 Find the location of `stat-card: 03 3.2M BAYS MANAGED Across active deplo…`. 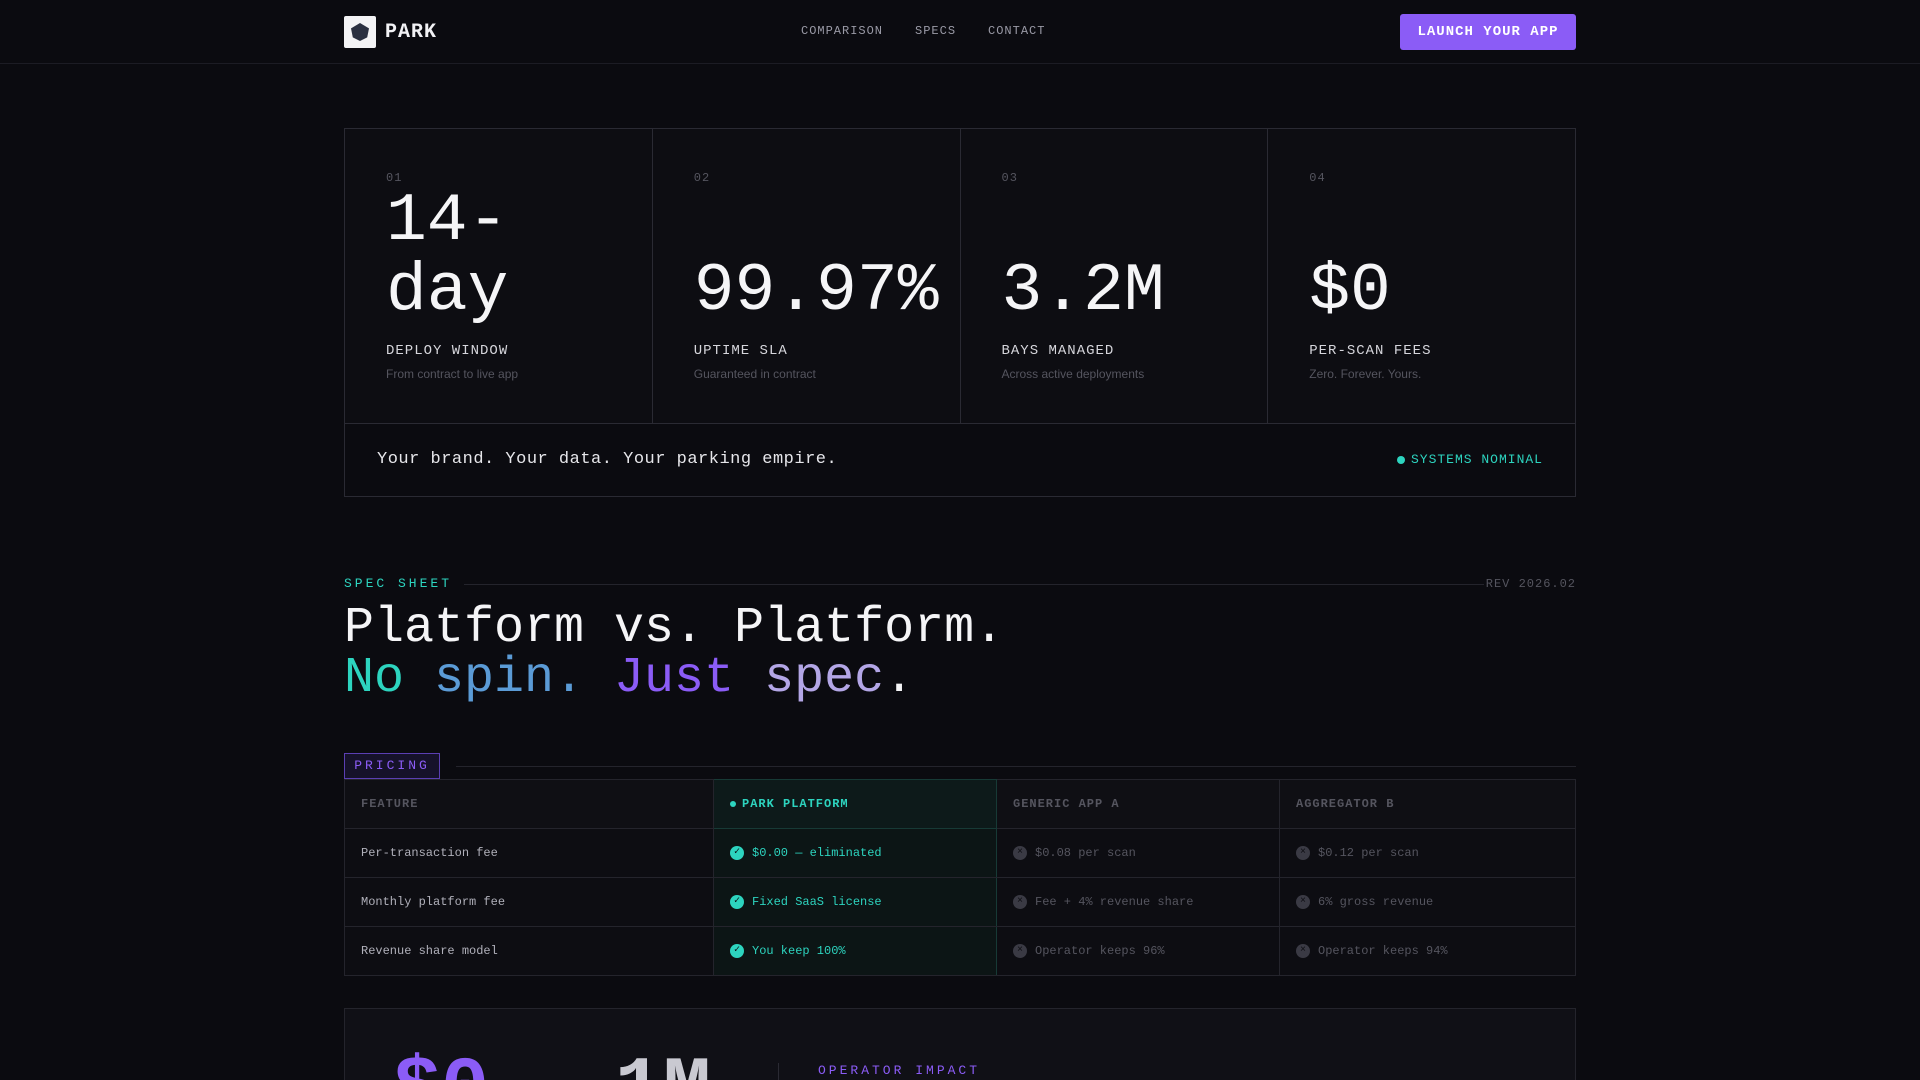

stat-card: 03 3.2M BAYS MANAGED Across active deplo… is located at coordinates (1114, 276).